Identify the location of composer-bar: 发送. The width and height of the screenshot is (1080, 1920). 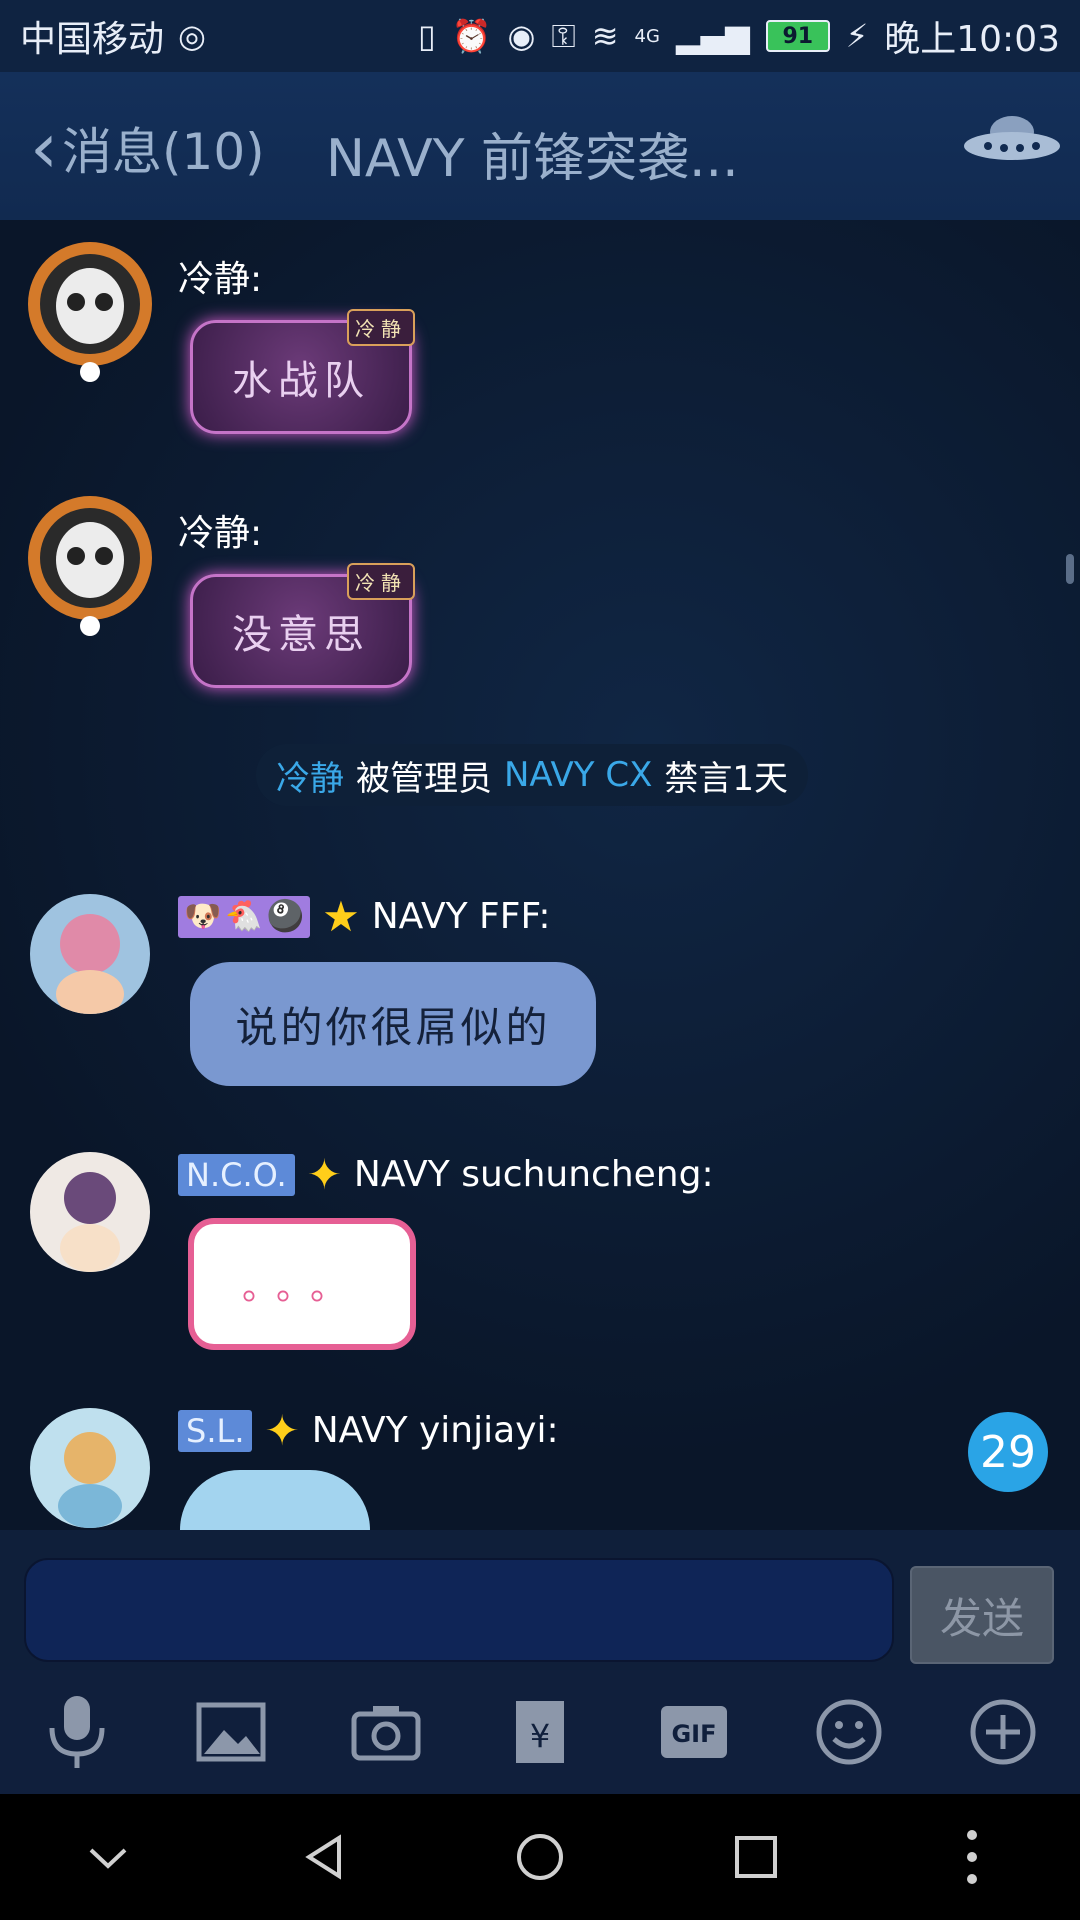
(540, 1600).